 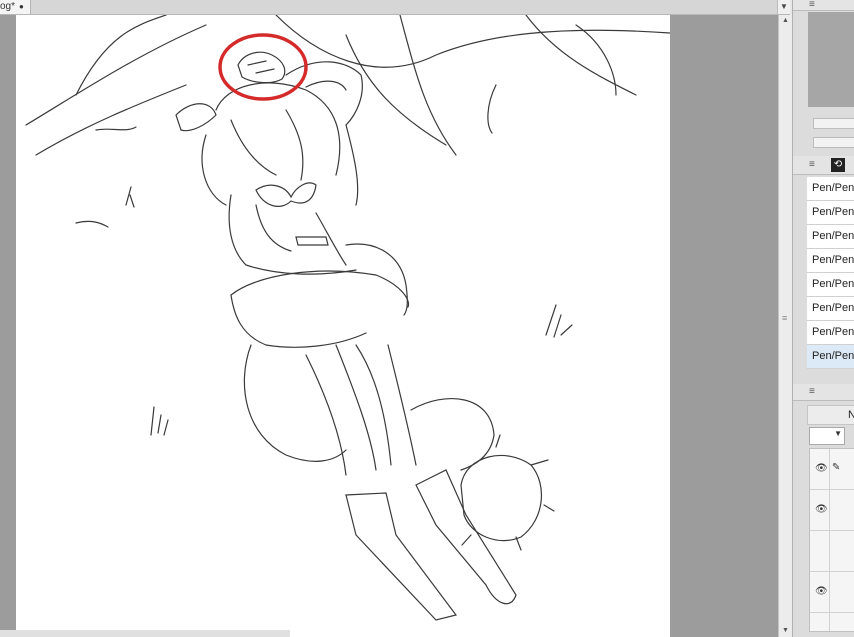 I want to click on chevron-down-icon: ▼, so click(x=838, y=433).